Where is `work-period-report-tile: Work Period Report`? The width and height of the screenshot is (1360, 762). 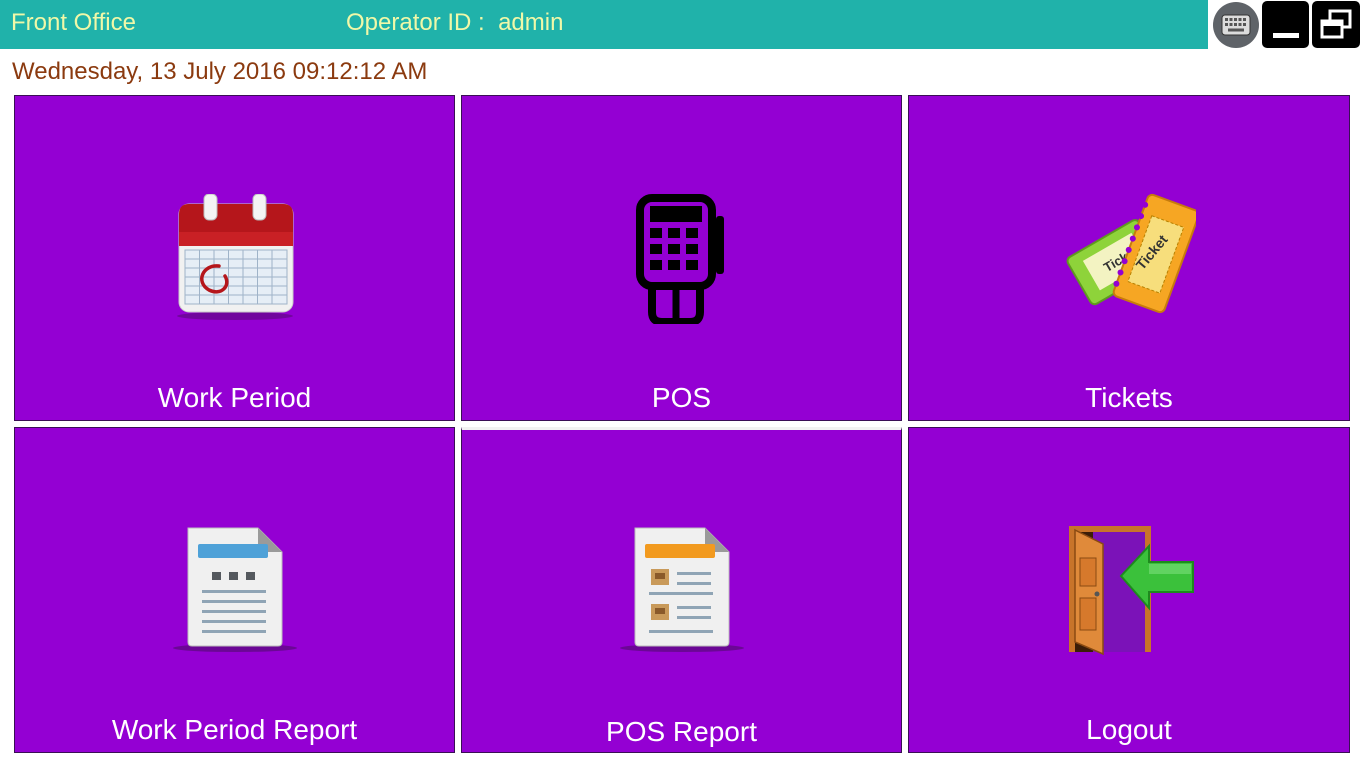
work-period-report-tile: Work Period Report is located at coordinates (234, 590).